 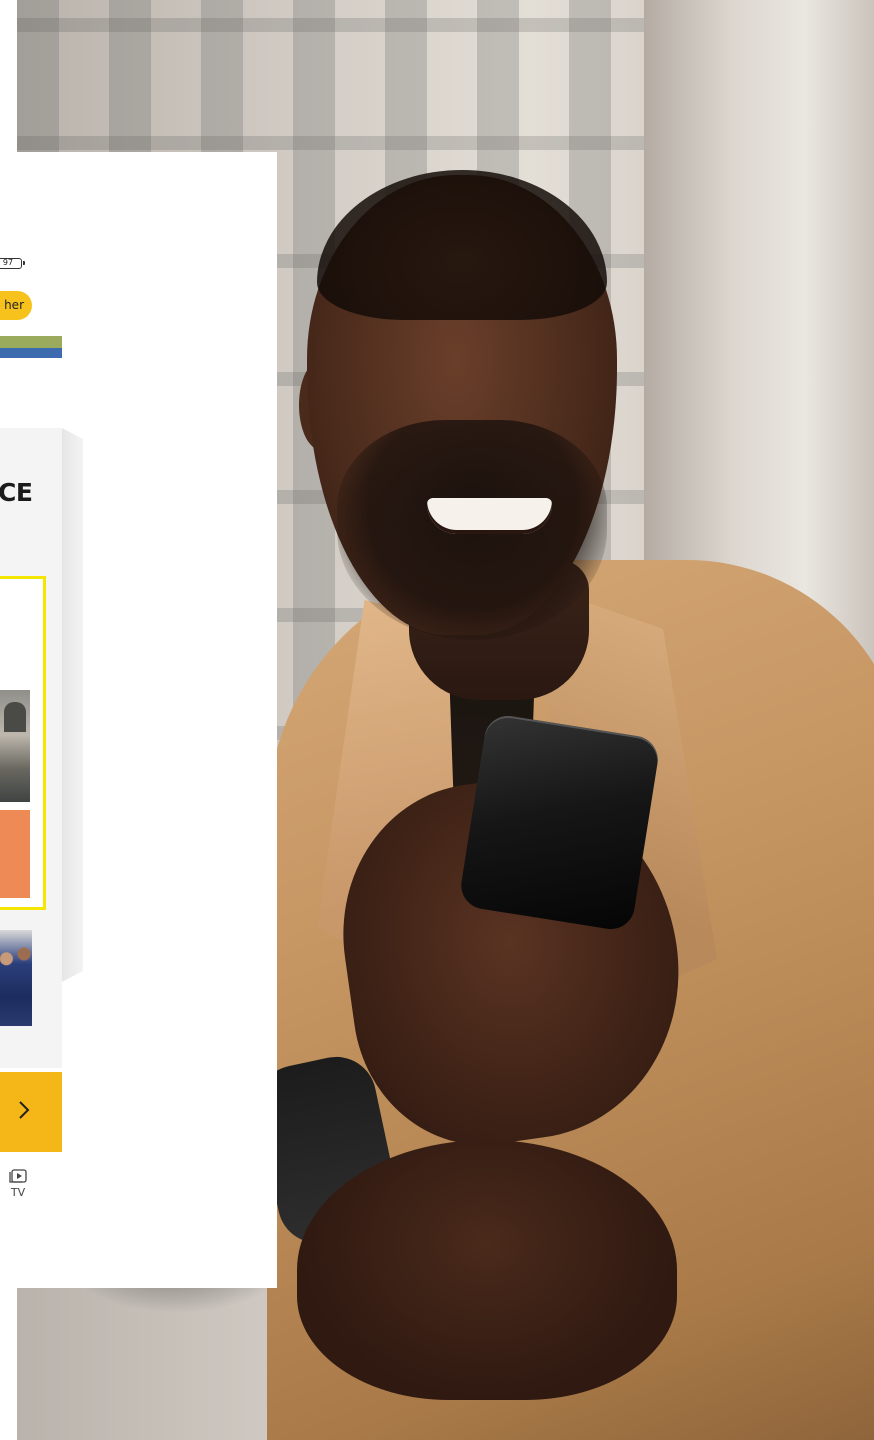 What do you see at coordinates (16, 978) in the screenshot?
I see `article-thumbnail-team` at bounding box center [16, 978].